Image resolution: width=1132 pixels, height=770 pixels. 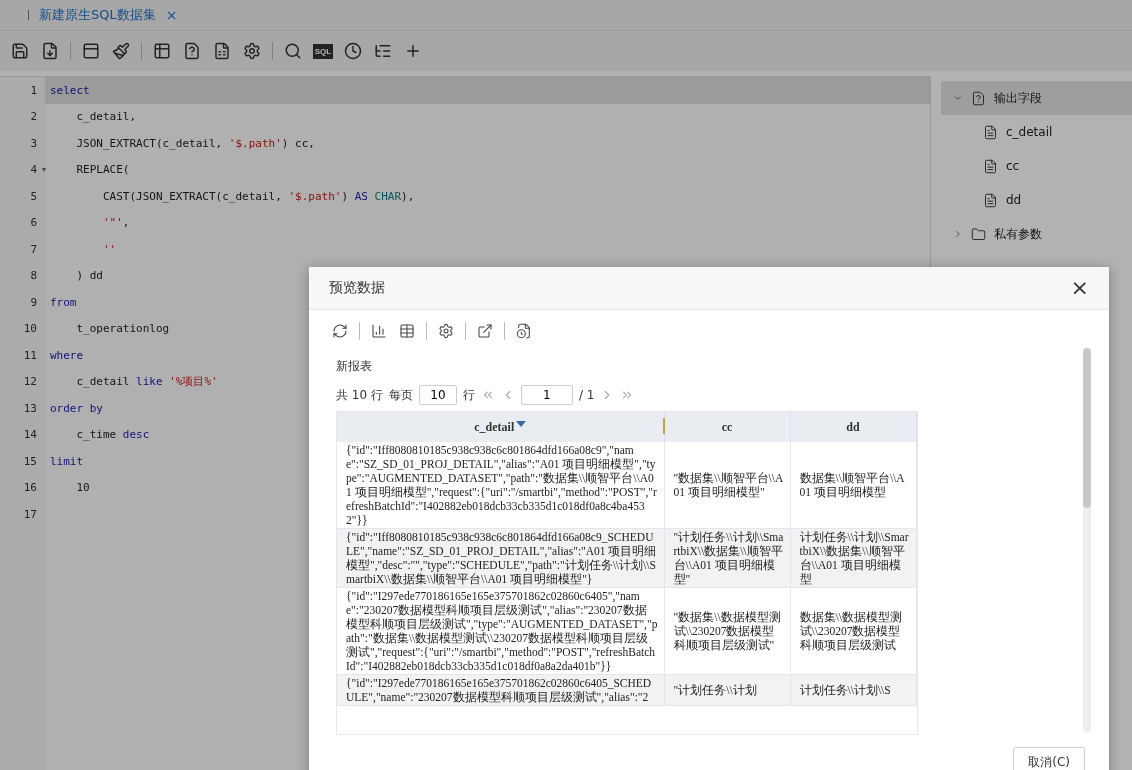 What do you see at coordinates (853, 558) in the screenshot?
I see `table-cell: 计划任务\\计划\\SmartbiX\\数据集\\顺智平台\\A01 项目明细模型` at bounding box center [853, 558].